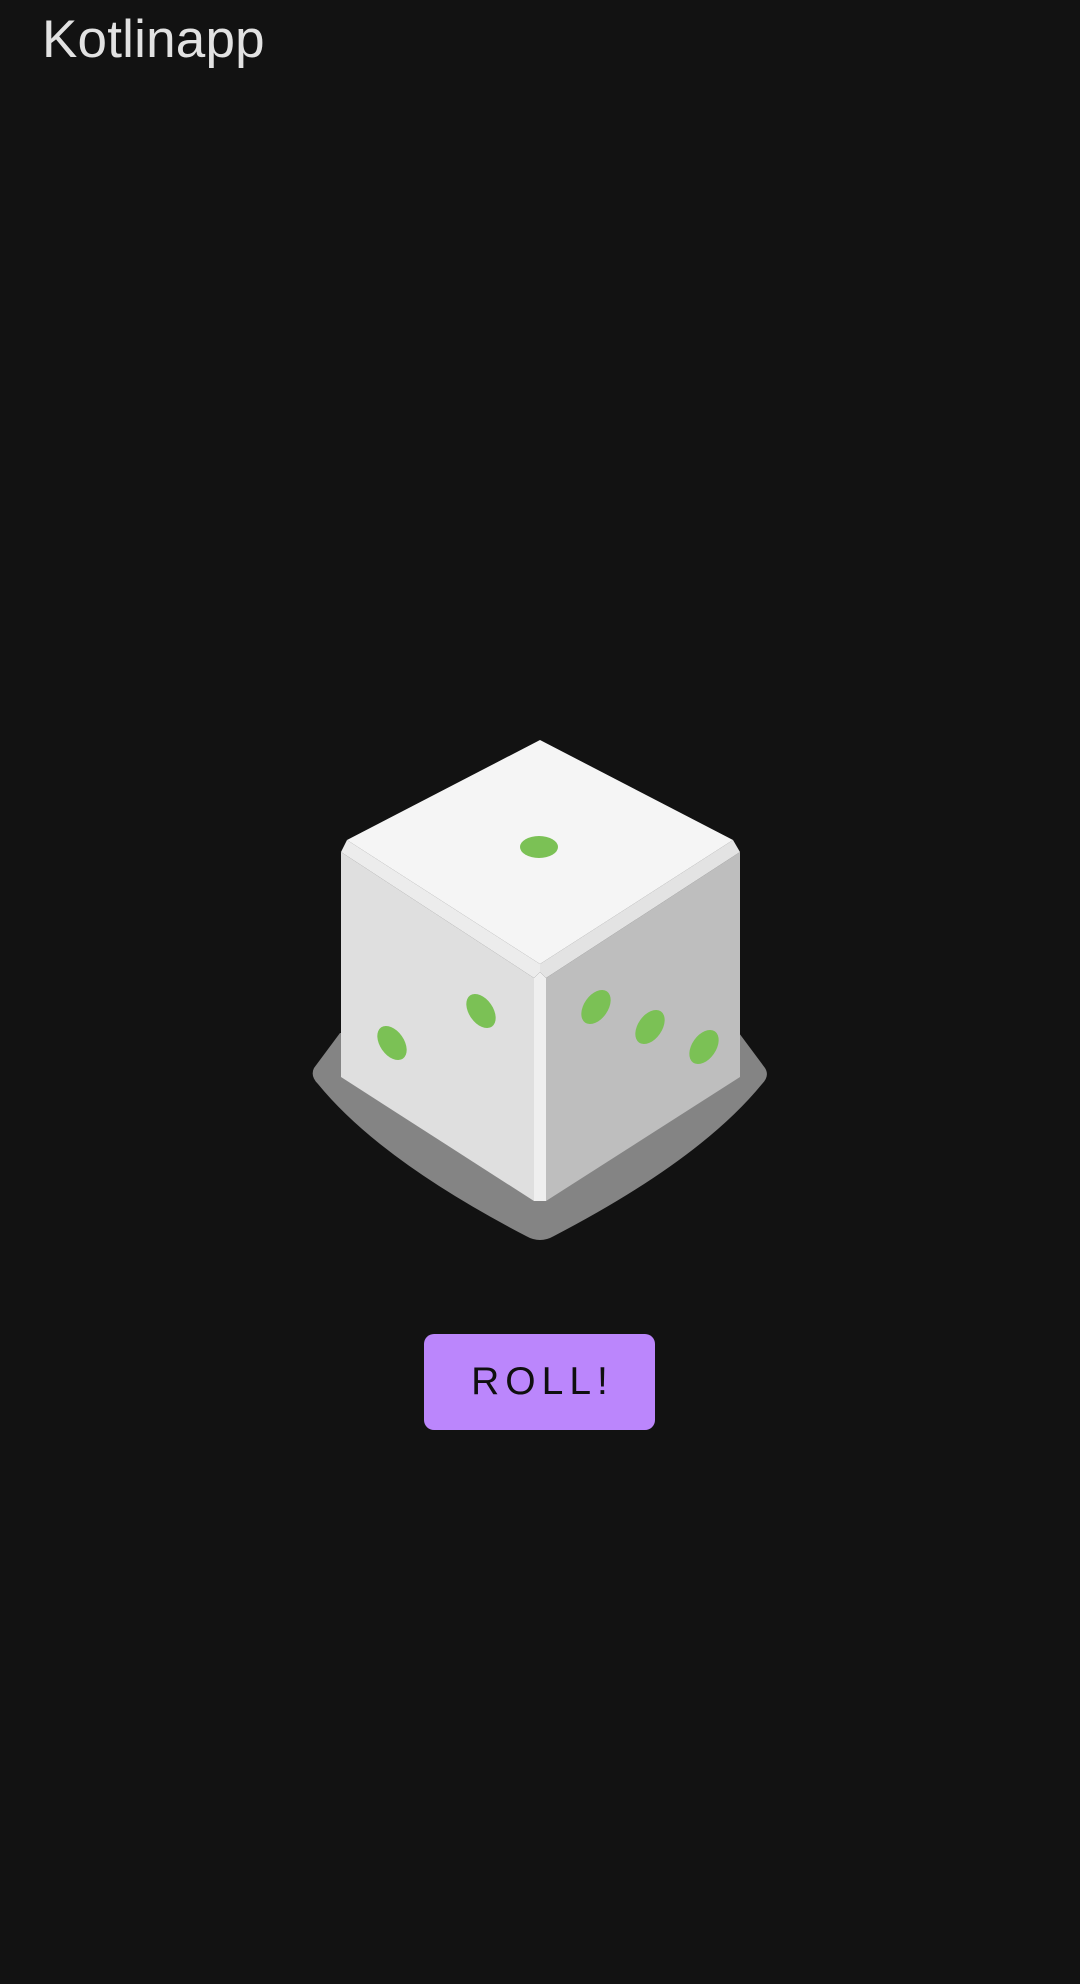 This screenshot has height=1984, width=1080. I want to click on dice-image, so click(540, 990).